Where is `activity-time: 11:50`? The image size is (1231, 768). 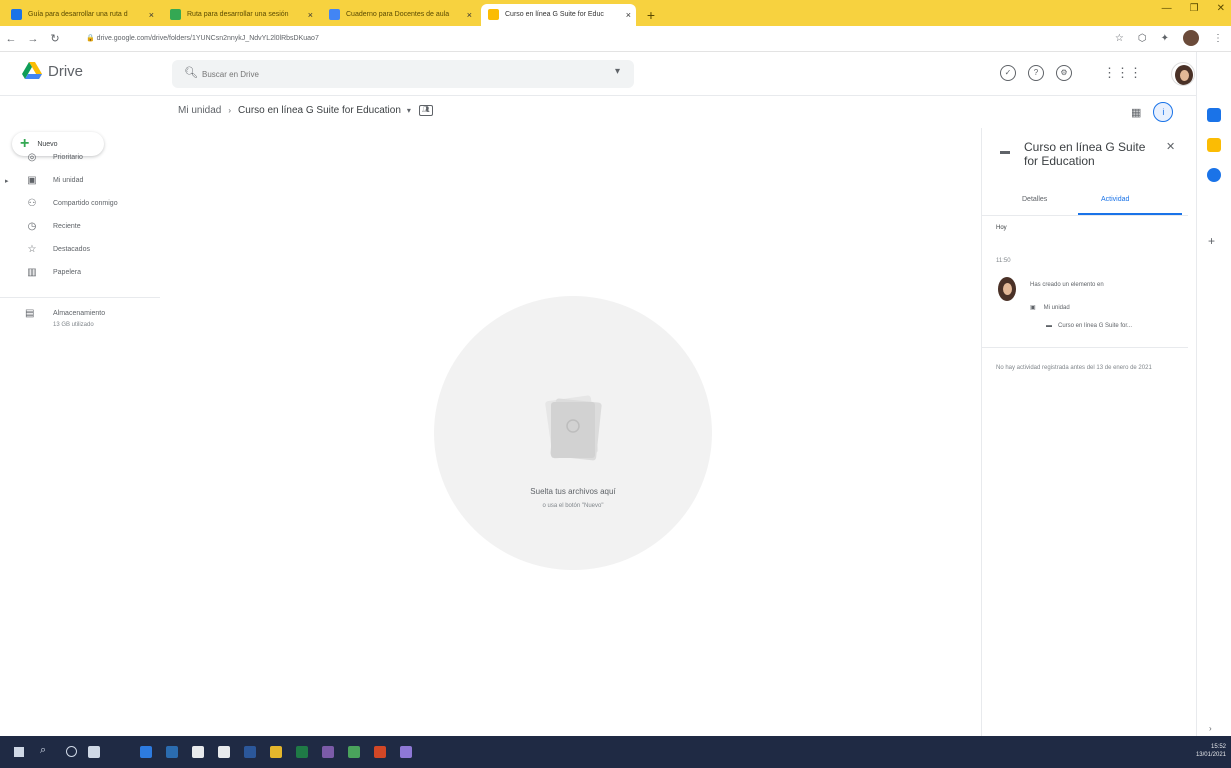 activity-time: 11:50 is located at coordinates (1003, 261).